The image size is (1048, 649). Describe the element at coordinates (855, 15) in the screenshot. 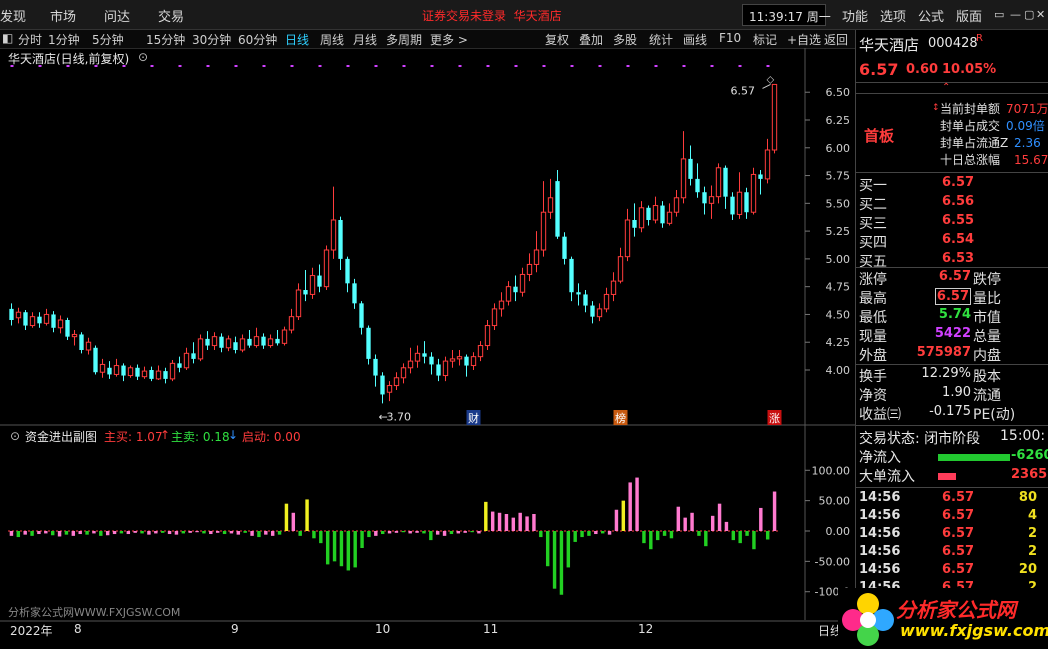

I see `menu-function: 功能` at that location.